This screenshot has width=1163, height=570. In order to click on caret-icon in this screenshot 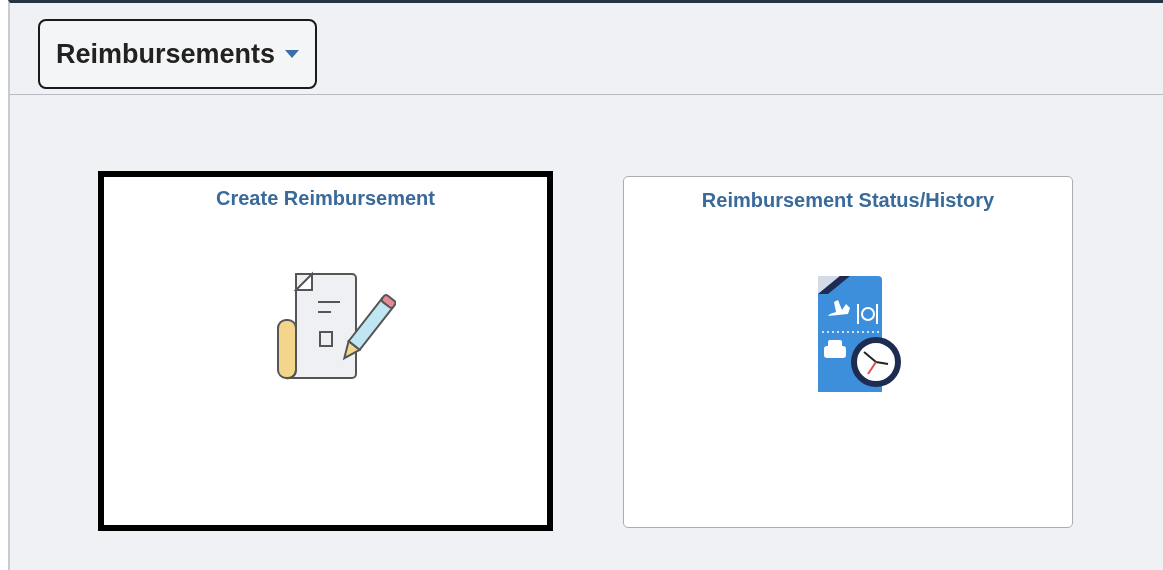, I will do `click(292, 54)`.